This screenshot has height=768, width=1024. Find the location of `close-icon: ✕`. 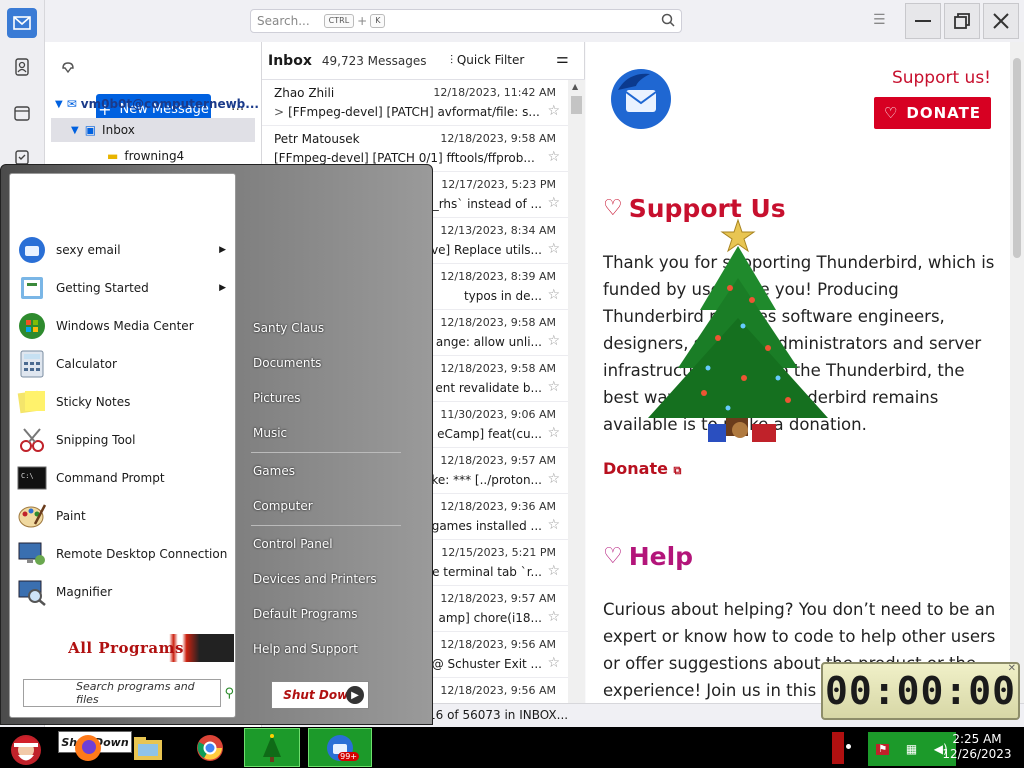

close-icon: ✕ is located at coordinates (1012, 668).